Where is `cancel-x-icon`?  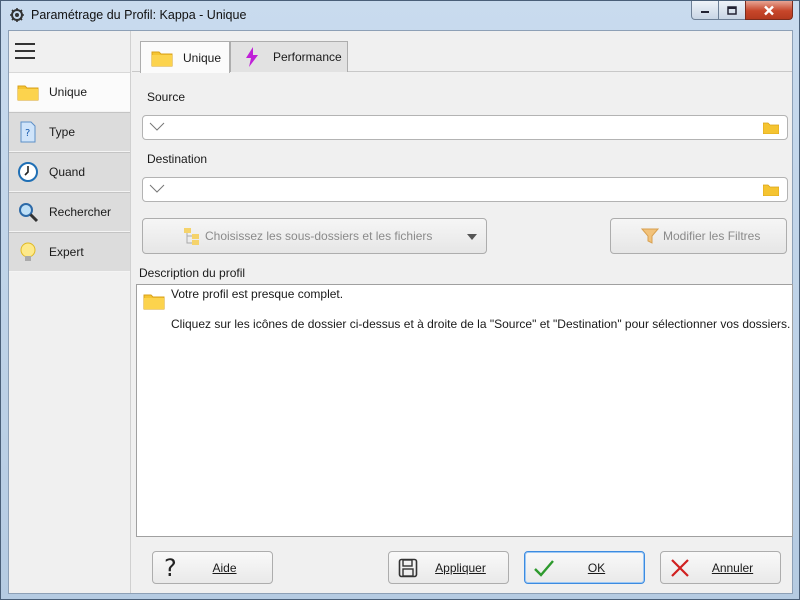 cancel-x-icon is located at coordinates (680, 568).